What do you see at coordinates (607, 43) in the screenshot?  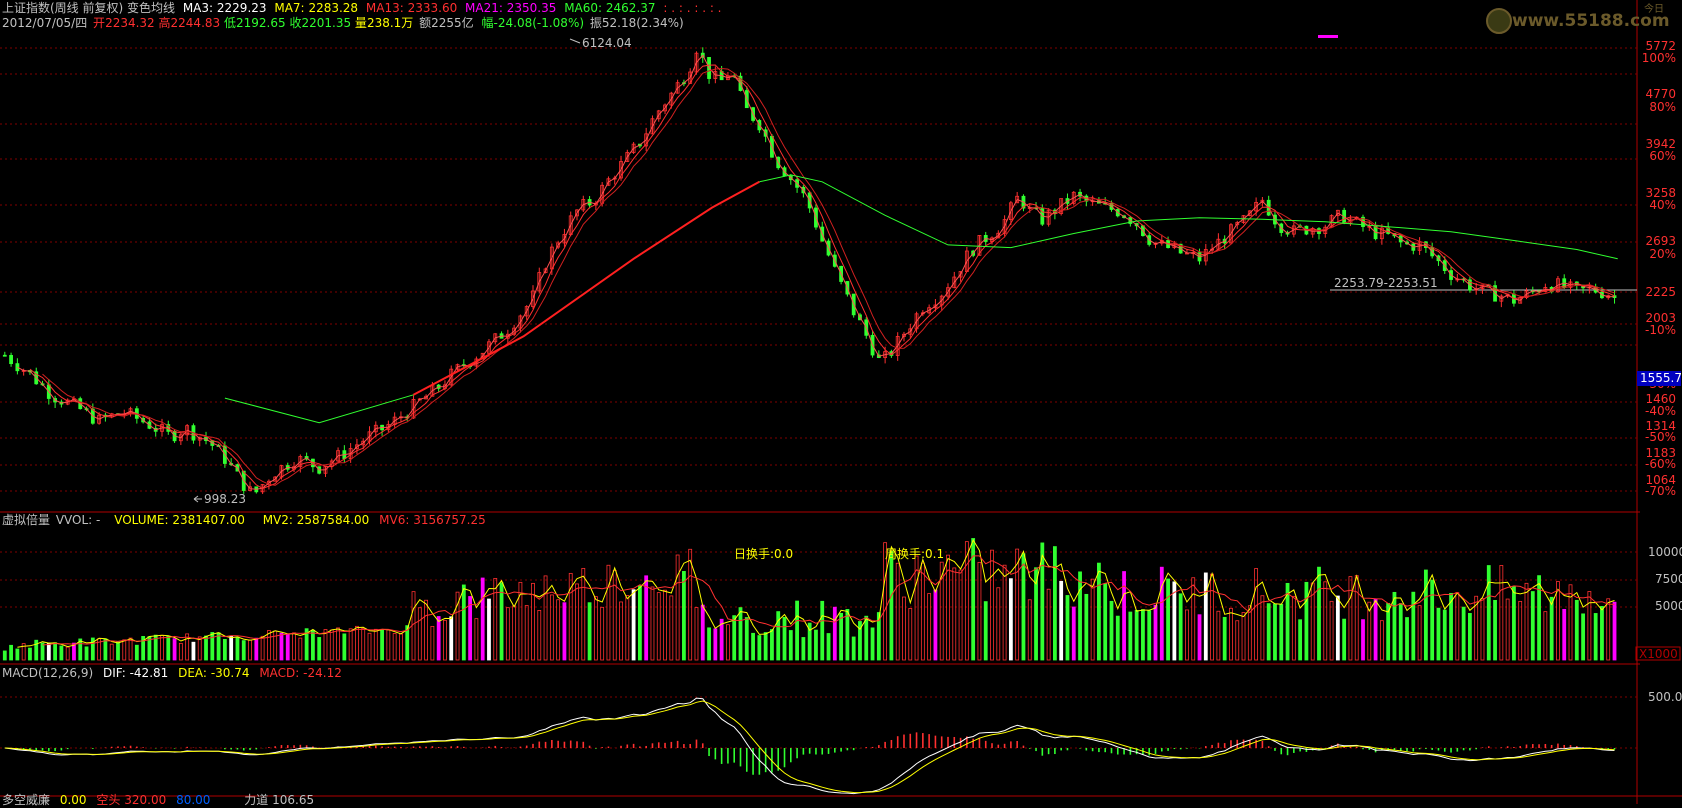 I see `high-annotation: 6124.04` at bounding box center [607, 43].